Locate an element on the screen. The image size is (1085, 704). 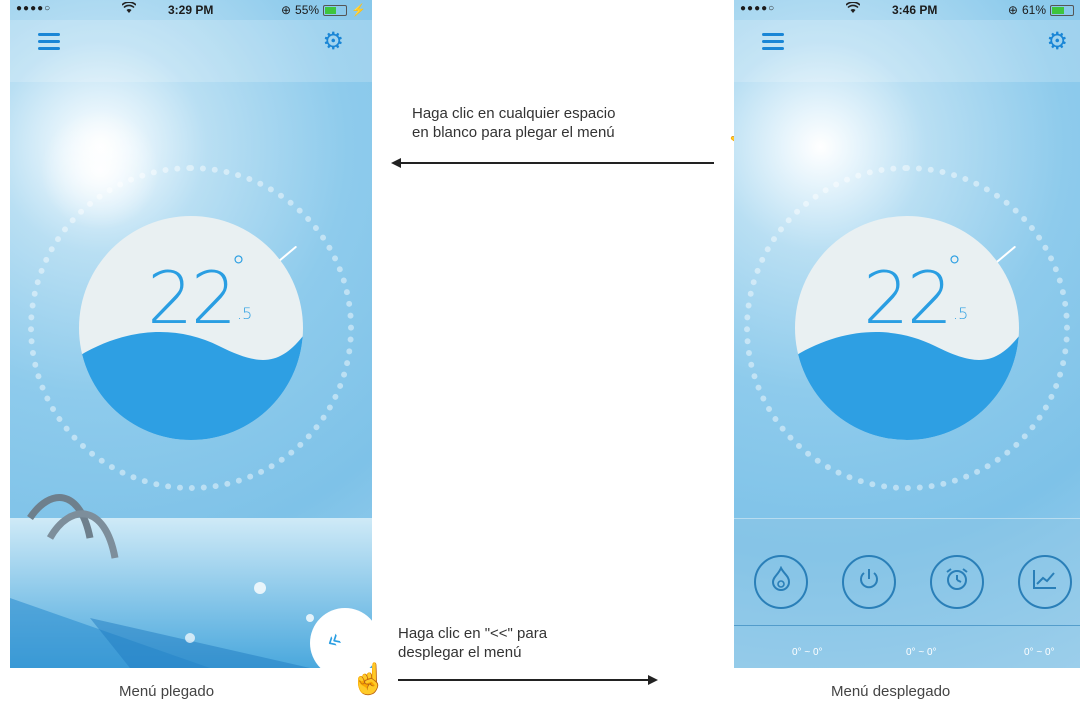
arrow-left is located at coordinates (557, 163).